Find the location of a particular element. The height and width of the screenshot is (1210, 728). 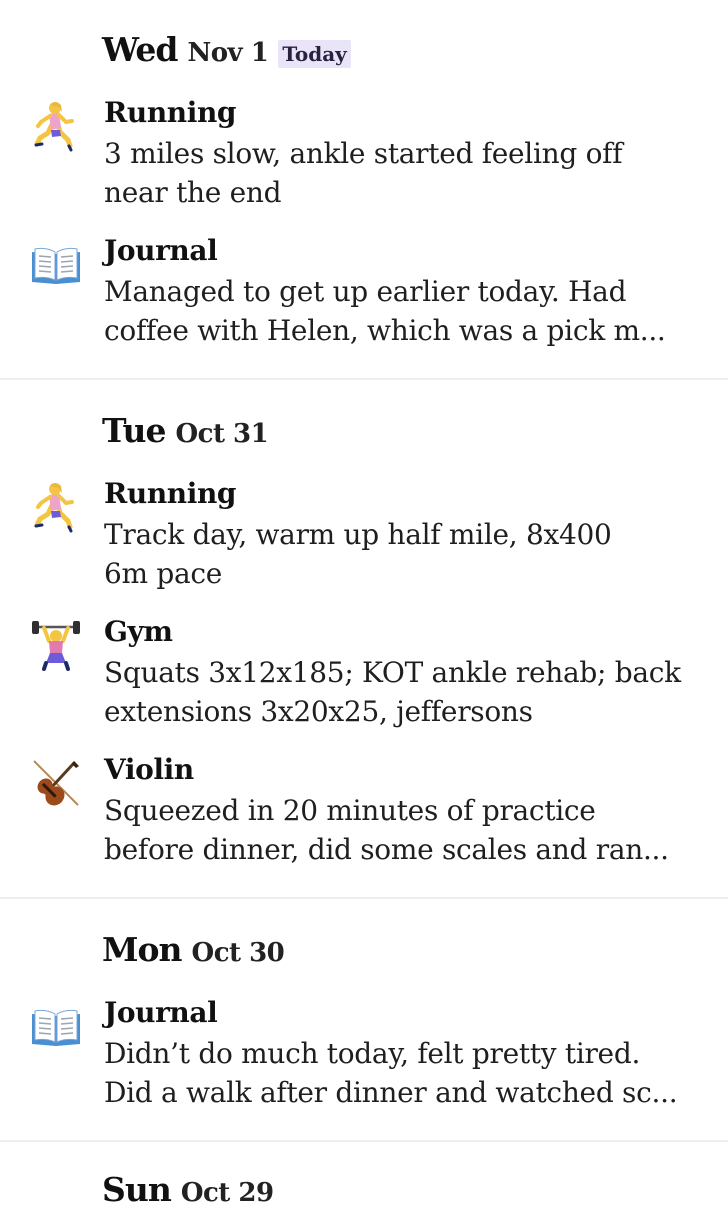

day-header: Tue Oct 31 is located at coordinates (185, 431).